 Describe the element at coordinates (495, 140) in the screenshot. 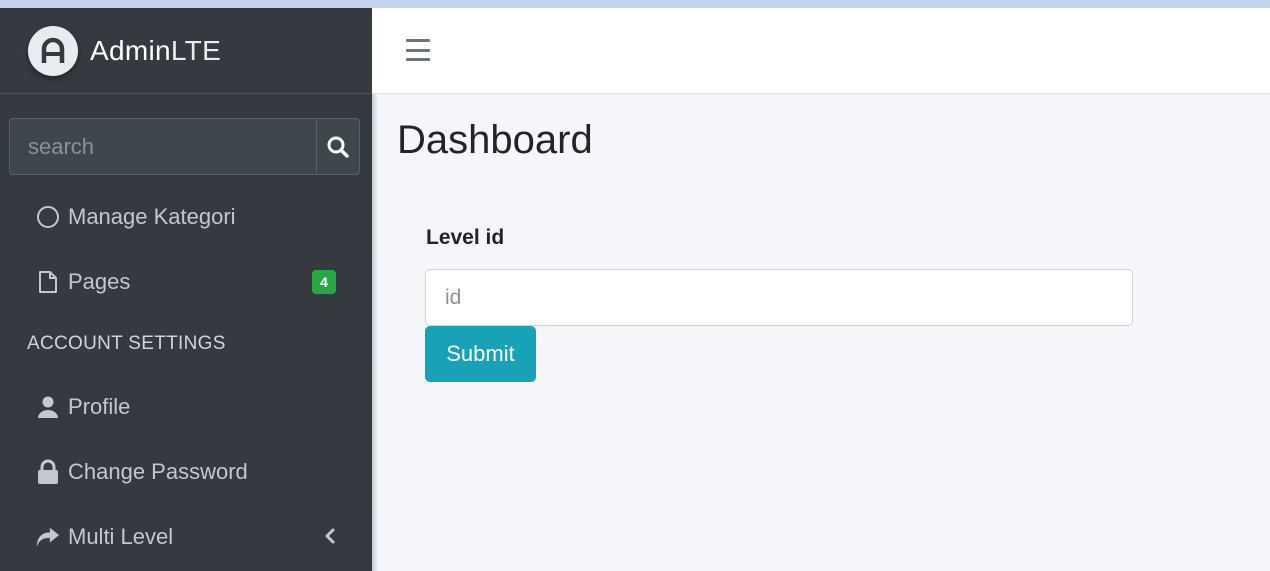

I see `page-title: Dashboard` at that location.